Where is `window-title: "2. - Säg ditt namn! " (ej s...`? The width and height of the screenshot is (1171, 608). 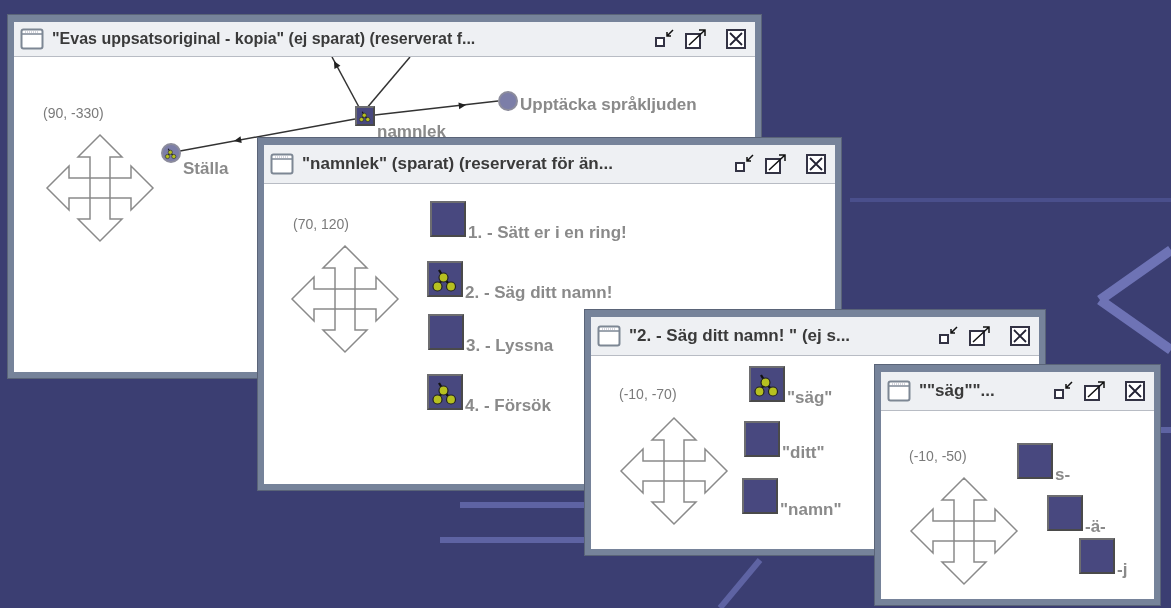
window-title: "2. - Säg ditt namn! " (ej s... is located at coordinates (740, 336).